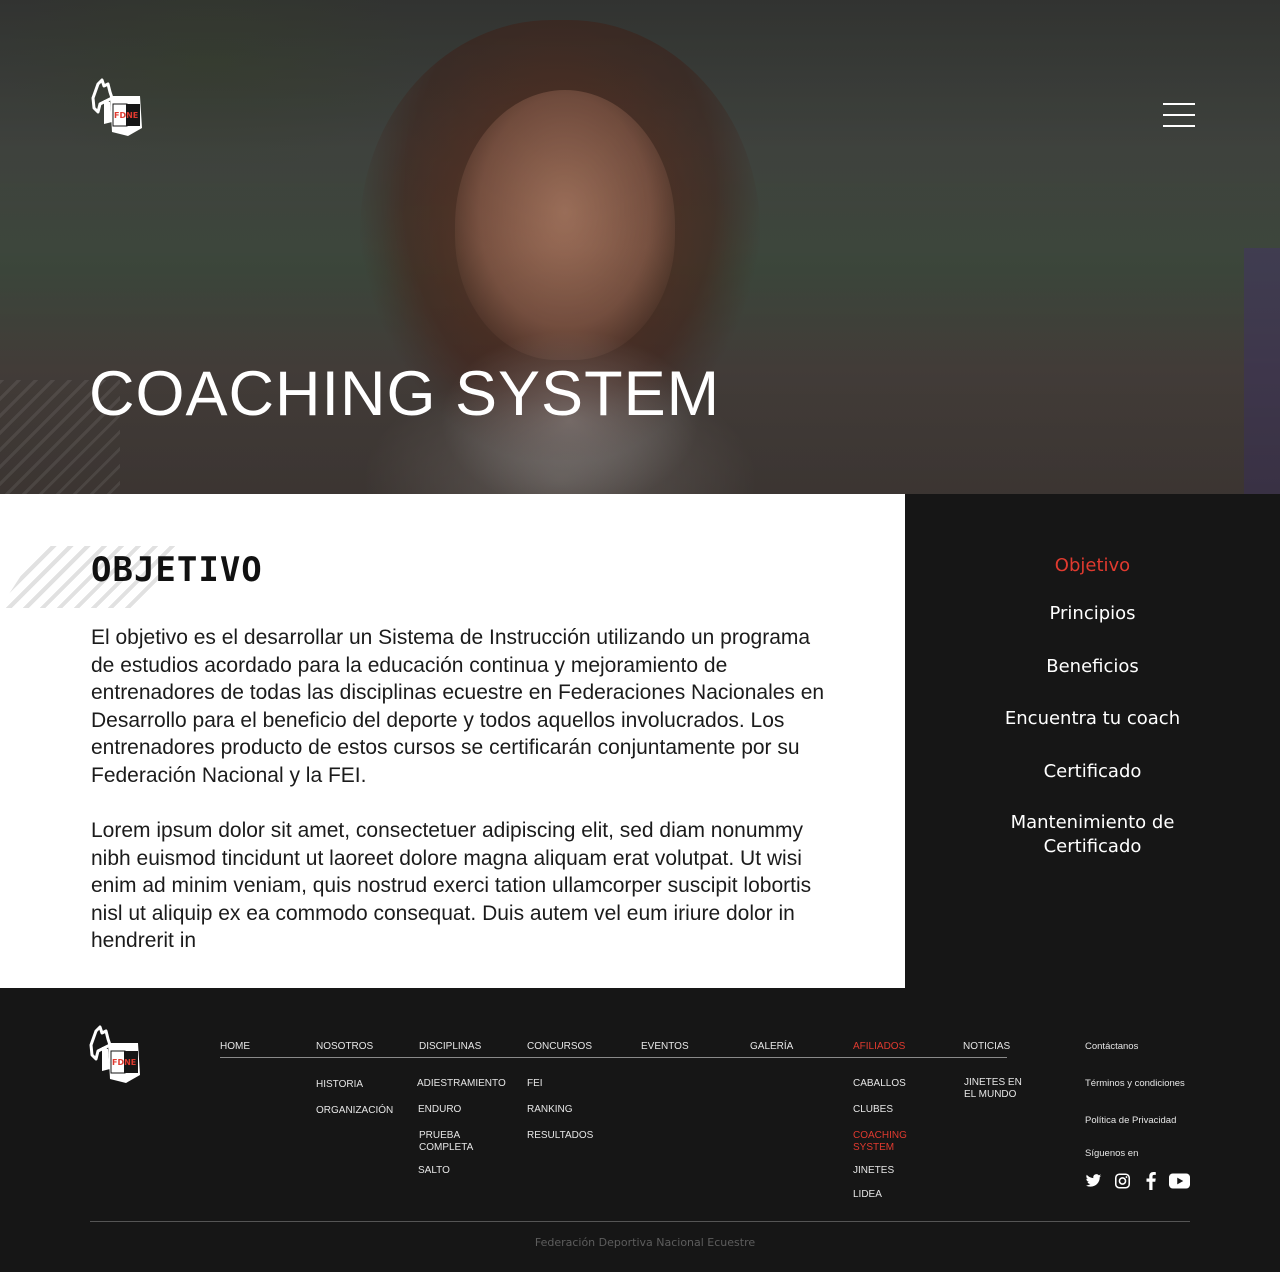 Image resolution: width=1280 pixels, height=1272 pixels. I want to click on footer-link-terms: Términos y condiciones, so click(1135, 1083).